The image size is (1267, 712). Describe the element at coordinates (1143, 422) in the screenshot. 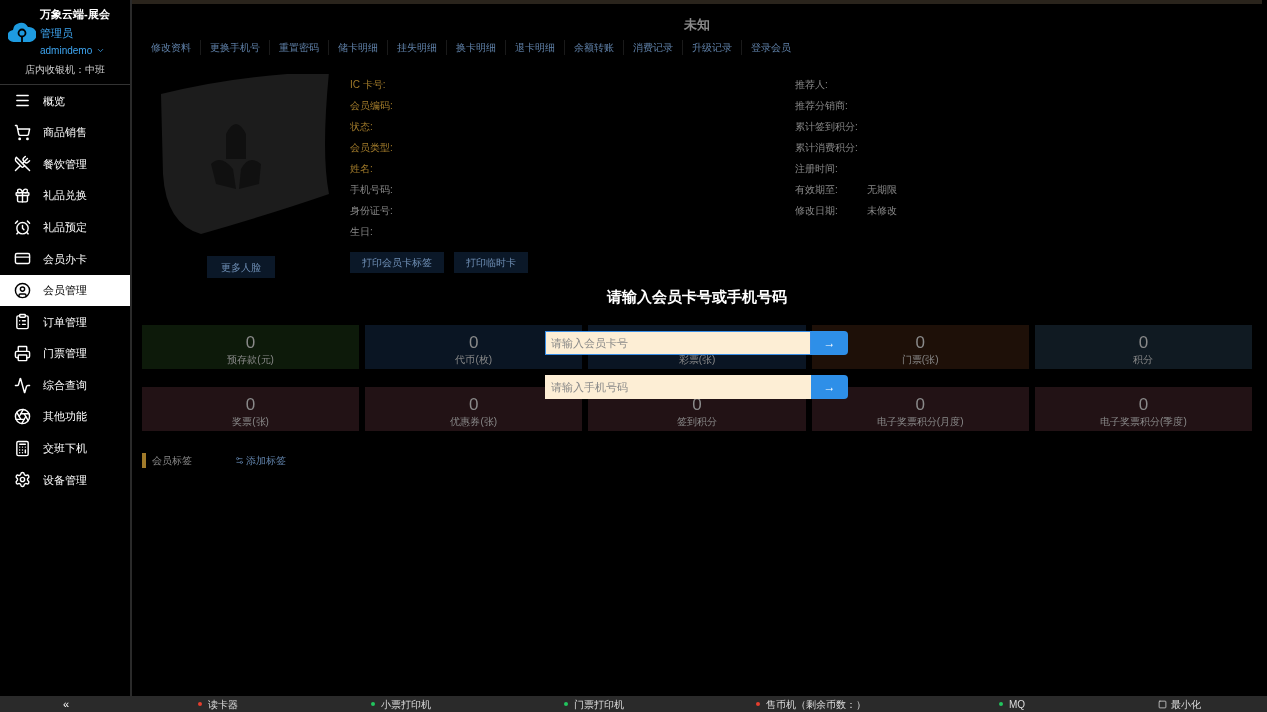

I see `stat-label: 电子奖票积分(季度)` at that location.